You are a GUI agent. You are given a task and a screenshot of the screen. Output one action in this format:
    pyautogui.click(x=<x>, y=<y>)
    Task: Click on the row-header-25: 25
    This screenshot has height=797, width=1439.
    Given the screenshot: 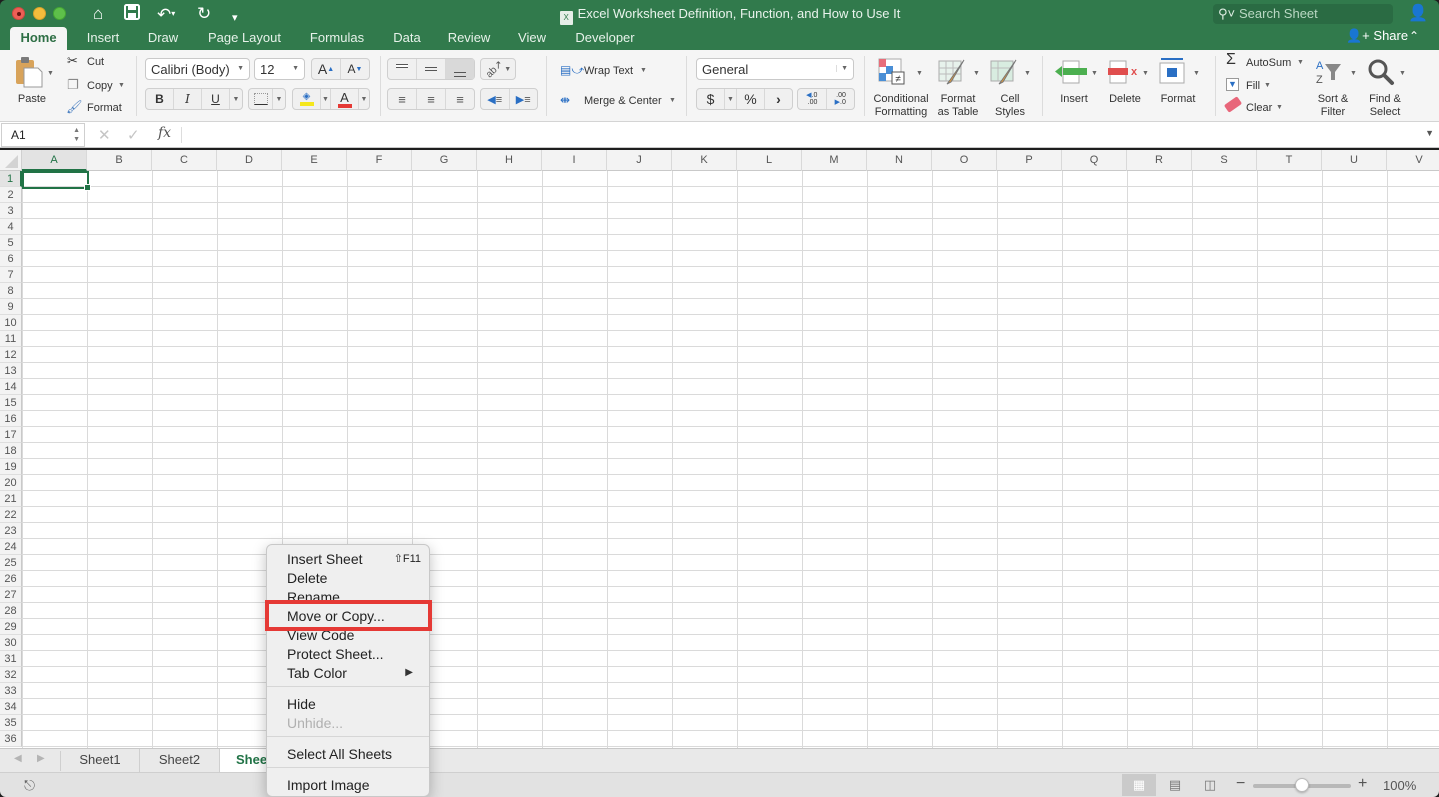 What is the action you would take?
    pyautogui.click(x=11, y=563)
    